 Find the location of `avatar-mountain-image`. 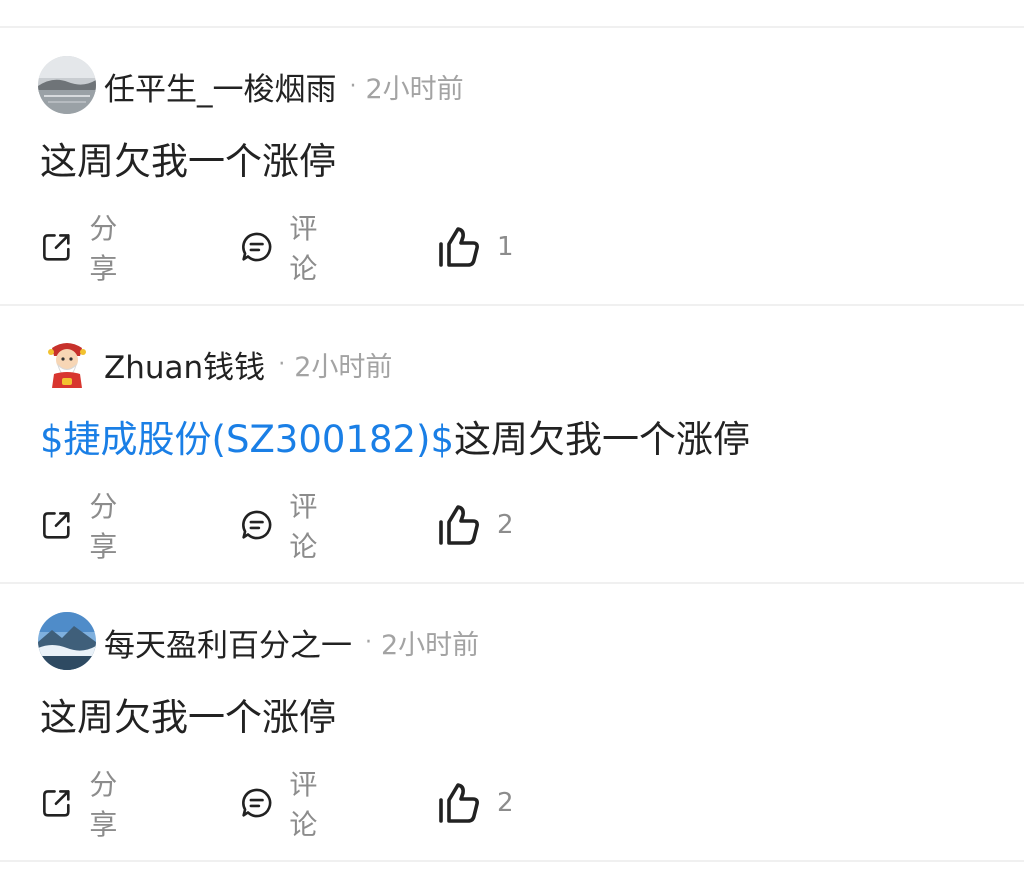

avatar-mountain-image is located at coordinates (67, 641).